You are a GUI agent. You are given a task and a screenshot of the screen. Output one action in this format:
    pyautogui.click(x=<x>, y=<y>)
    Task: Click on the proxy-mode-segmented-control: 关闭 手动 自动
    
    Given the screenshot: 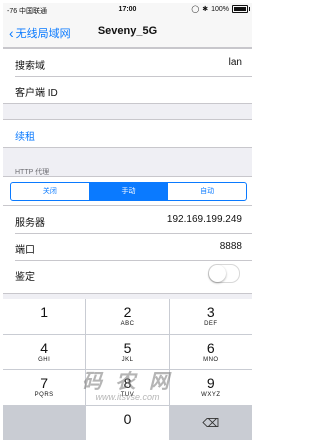 What is the action you would take?
    pyautogui.click(x=128, y=191)
    